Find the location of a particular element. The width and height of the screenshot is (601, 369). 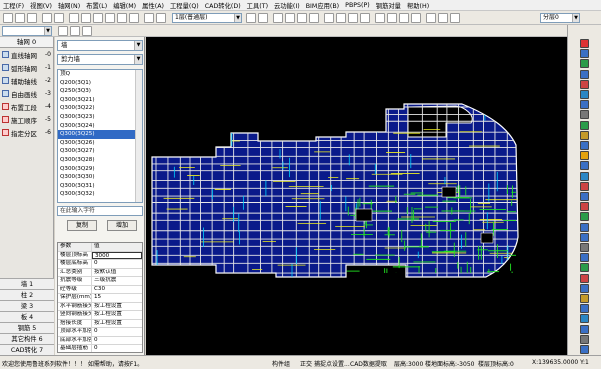

component-tab: 其它构件 6 is located at coordinates (27, 338).